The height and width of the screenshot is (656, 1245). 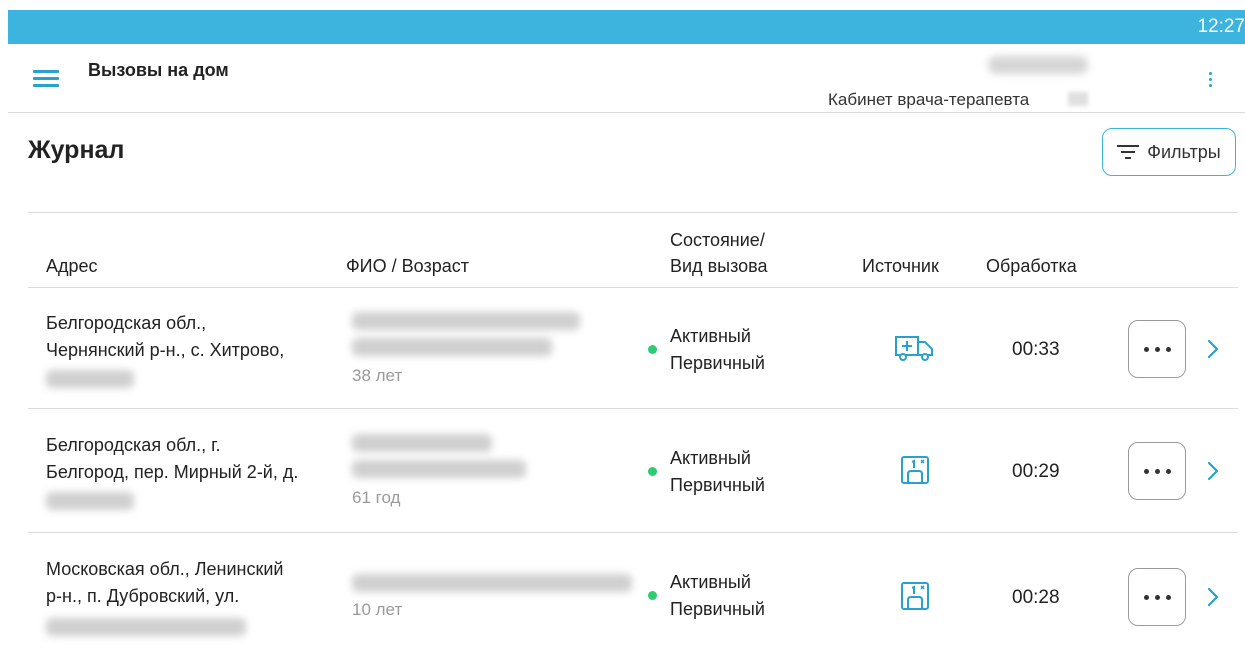 What do you see at coordinates (1078, 99) in the screenshot?
I see `cabinet-number-redacted` at bounding box center [1078, 99].